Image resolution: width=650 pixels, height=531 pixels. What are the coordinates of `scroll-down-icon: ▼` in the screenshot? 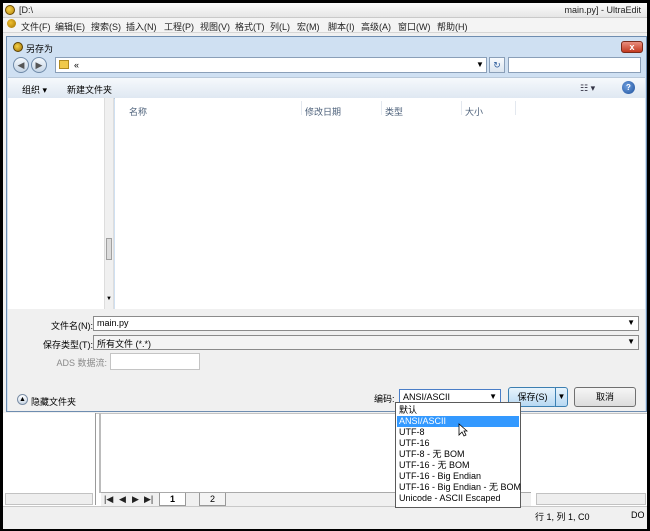 It's located at (109, 299).